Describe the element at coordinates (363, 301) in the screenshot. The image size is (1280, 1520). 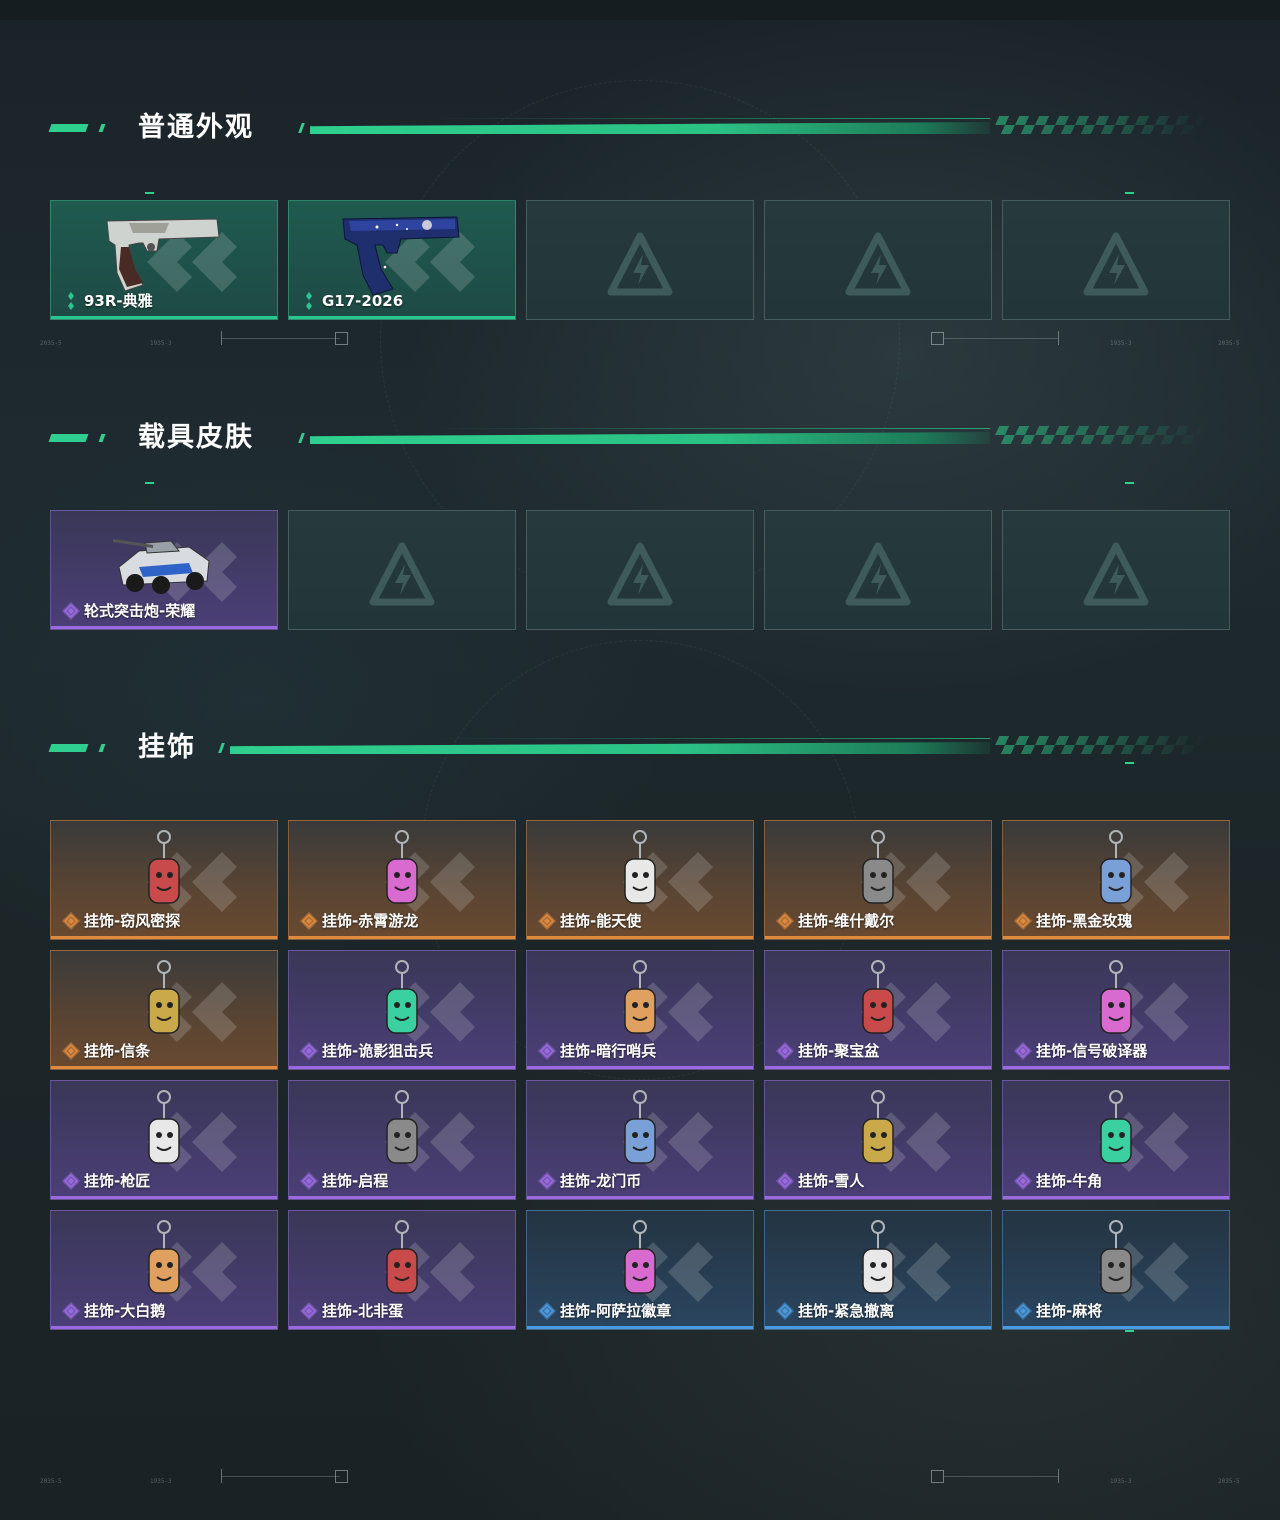
I see `item-label: G17-2026` at that location.